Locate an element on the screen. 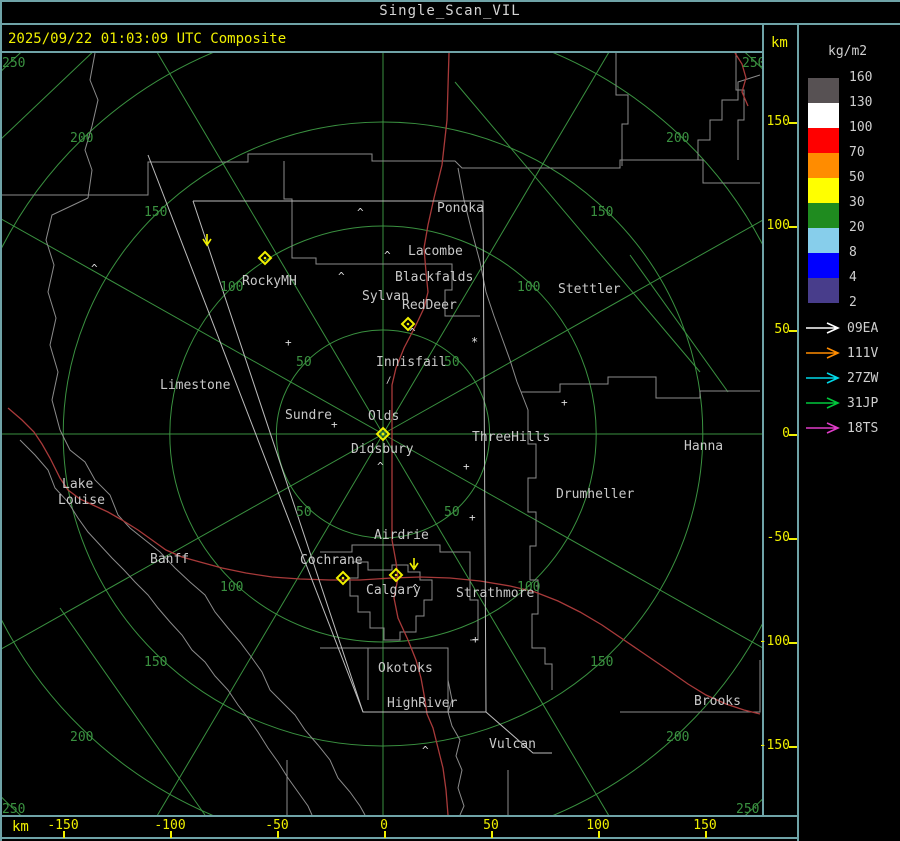  colorbar-value-label: 30 is located at coordinates (857, 202).